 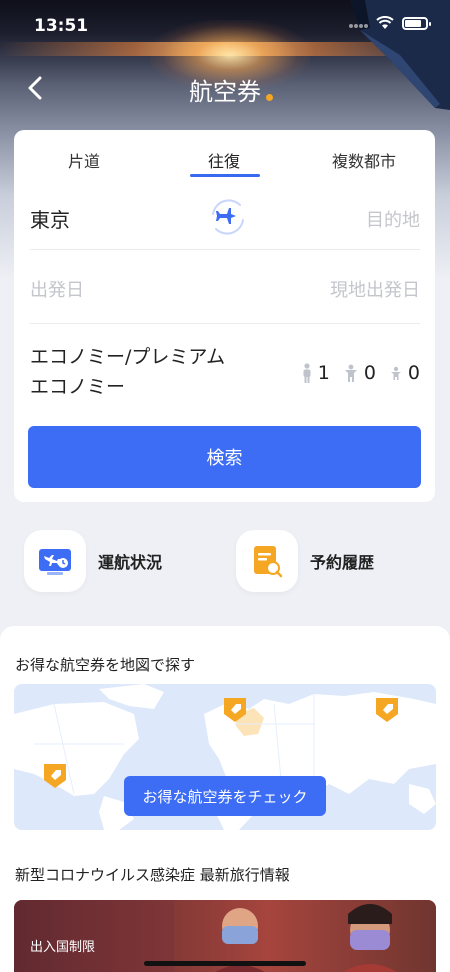 I want to click on cabin-passenger-row: エコノミー/プレミアム エコノミー 1 0 0, so click(x=225, y=370).